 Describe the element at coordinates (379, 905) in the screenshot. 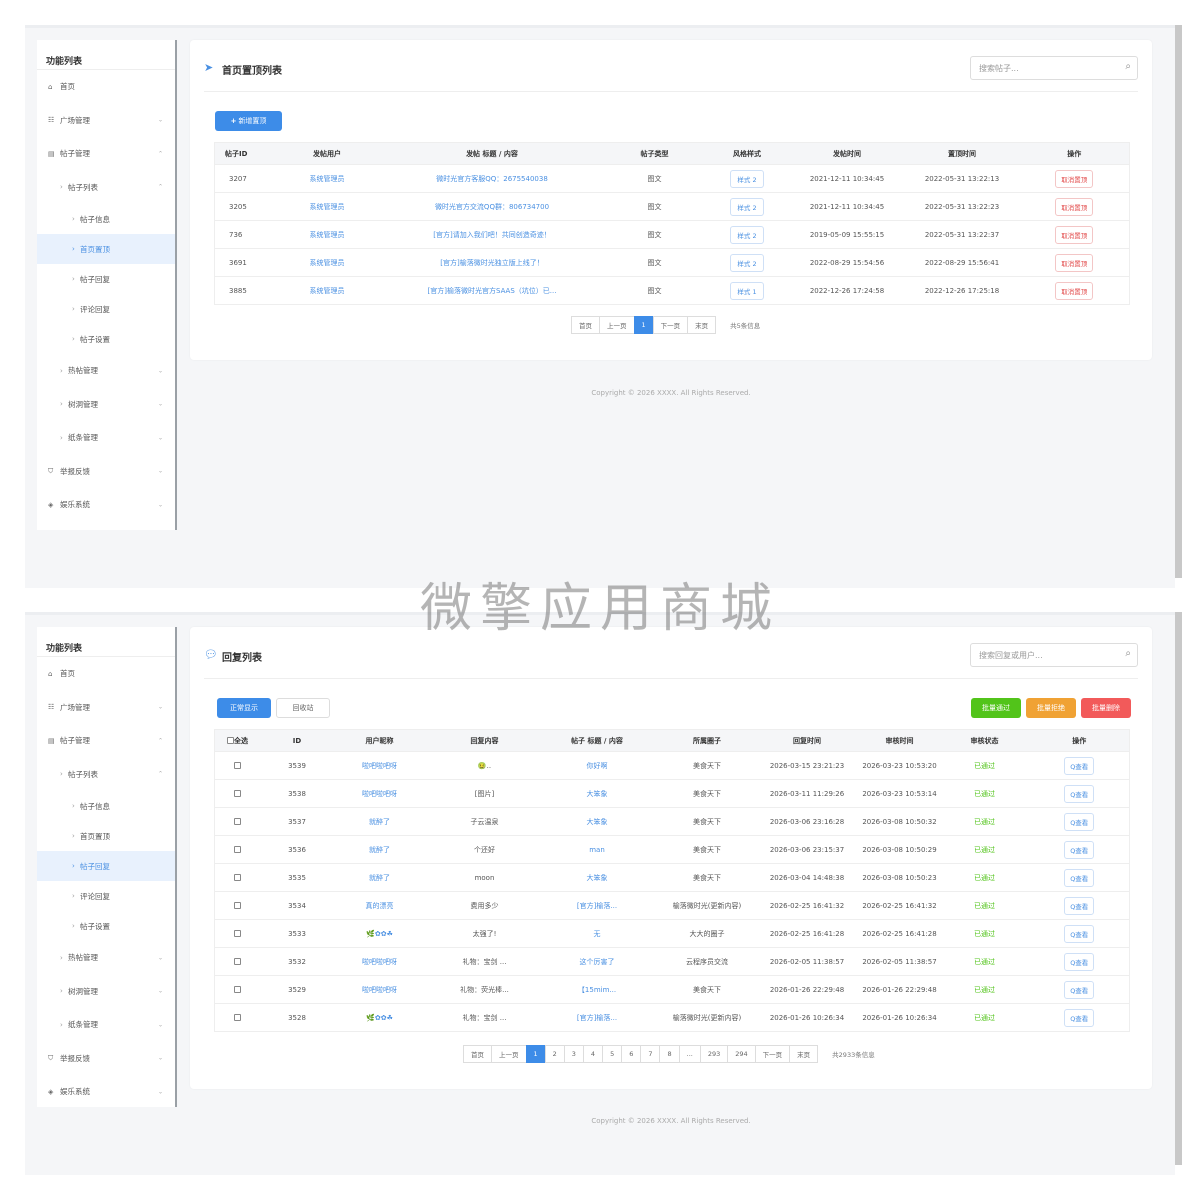

I see `user-nickname-link: 真的漂亮` at that location.